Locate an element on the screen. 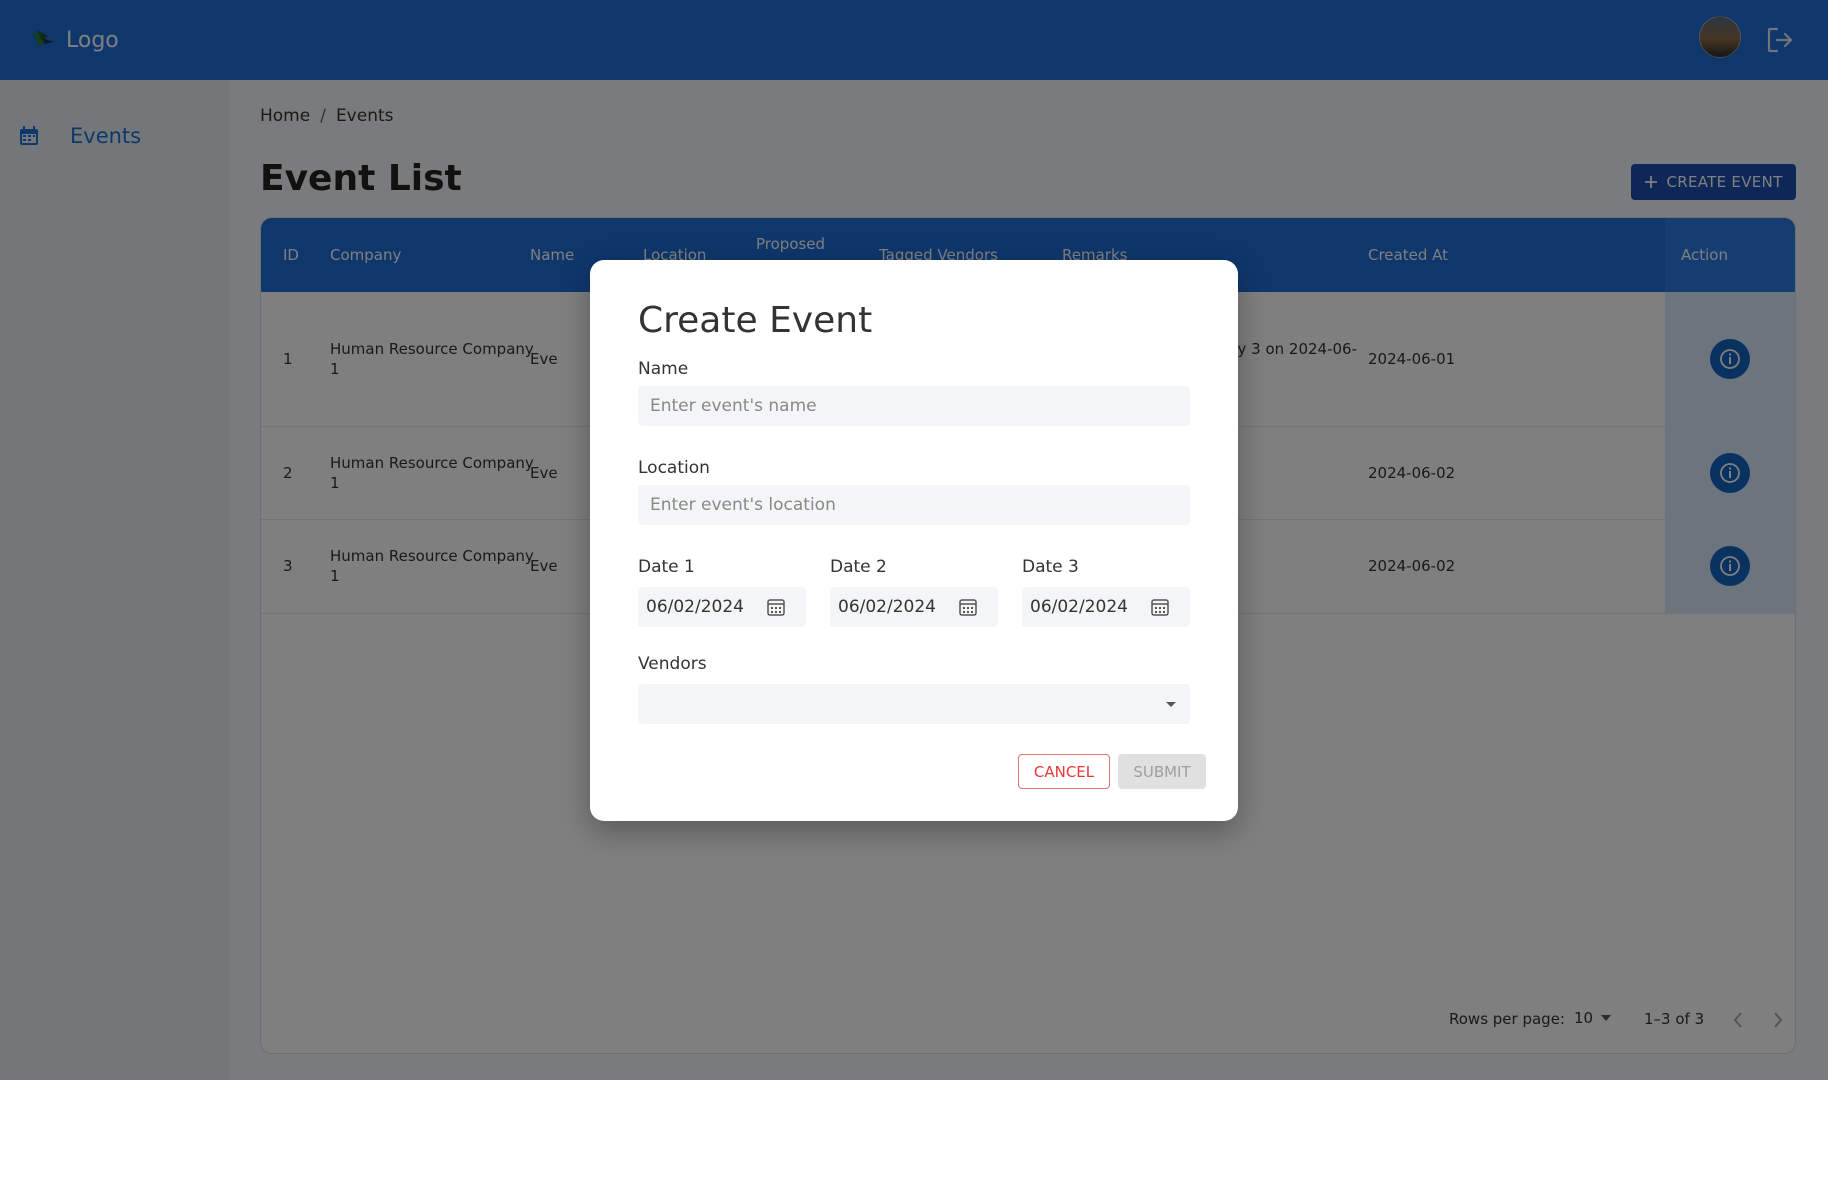 This screenshot has height=1184, width=1828. event-location-input is located at coordinates (914, 505).